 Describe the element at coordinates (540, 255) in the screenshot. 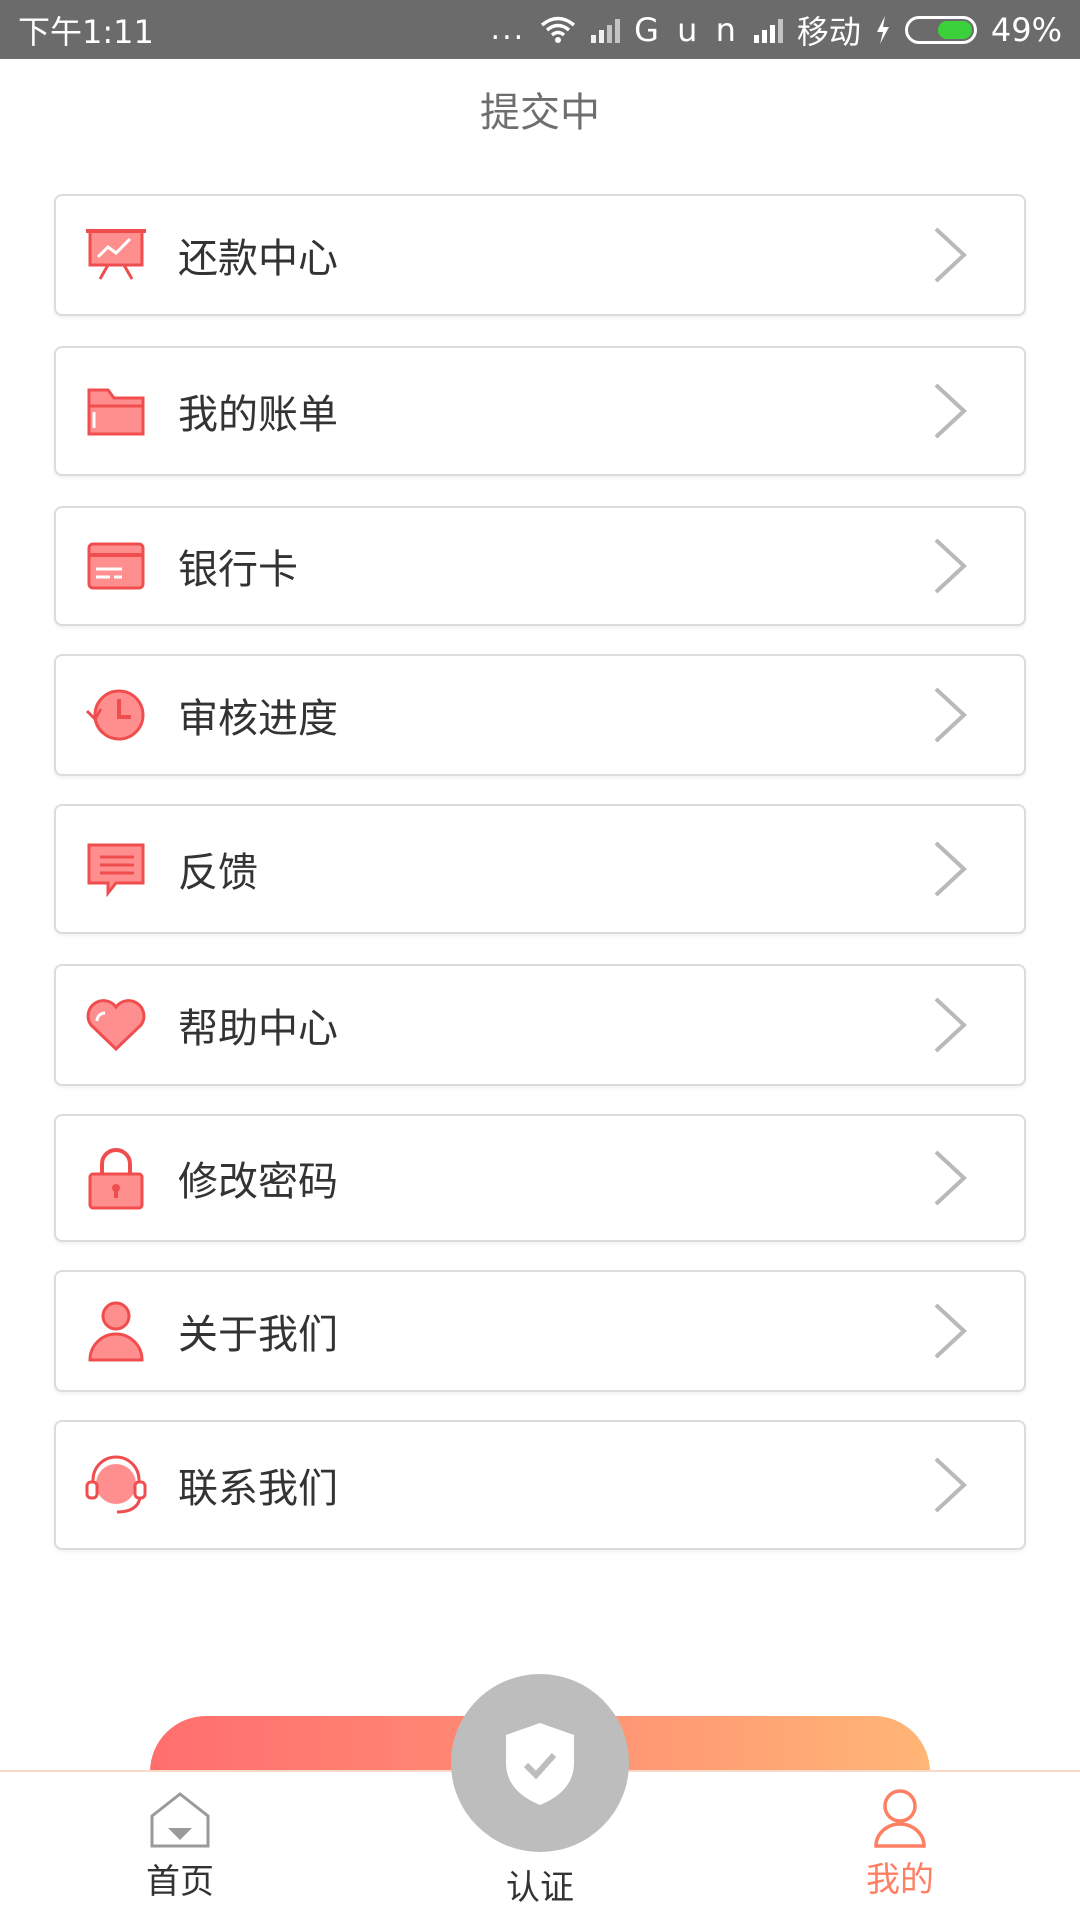

I see `menu-item-repayment-center: 还款中心` at that location.